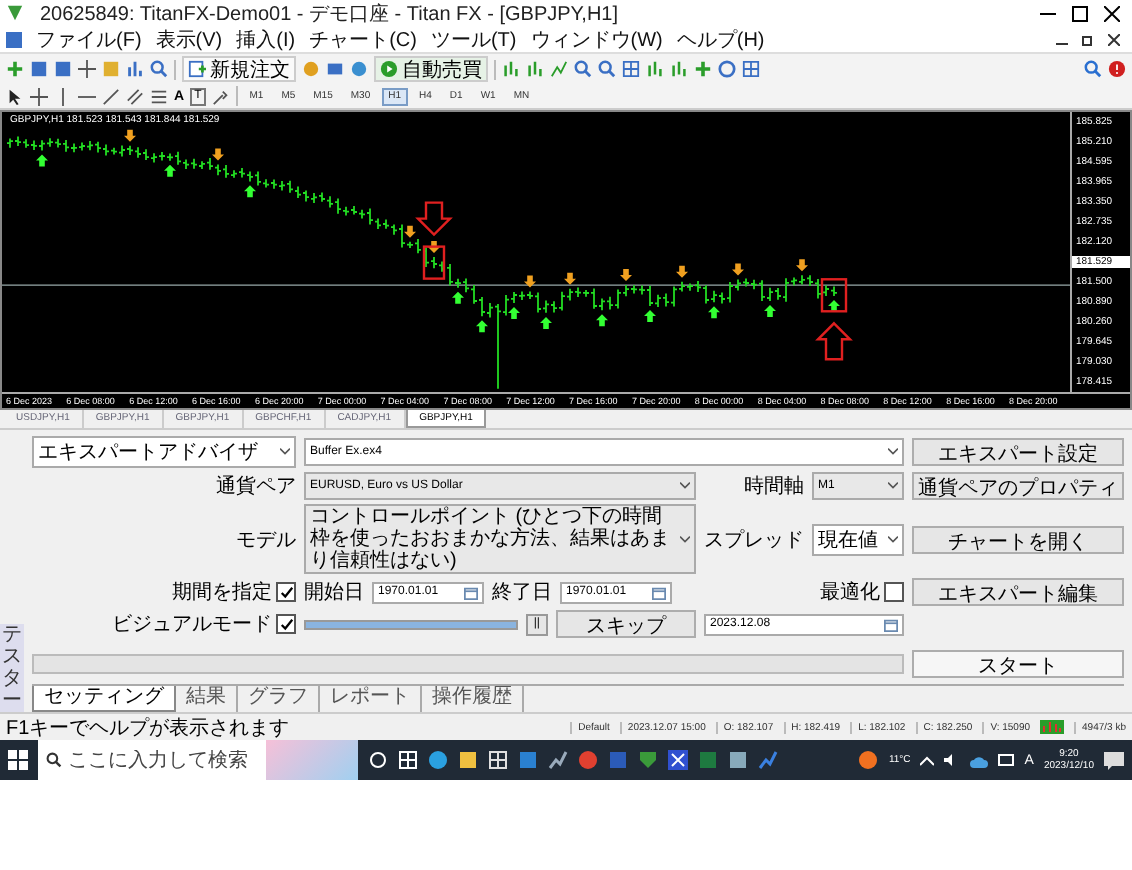 This screenshot has height=870, width=1132. I want to click on menu-item: ツール(T), so click(473, 39).